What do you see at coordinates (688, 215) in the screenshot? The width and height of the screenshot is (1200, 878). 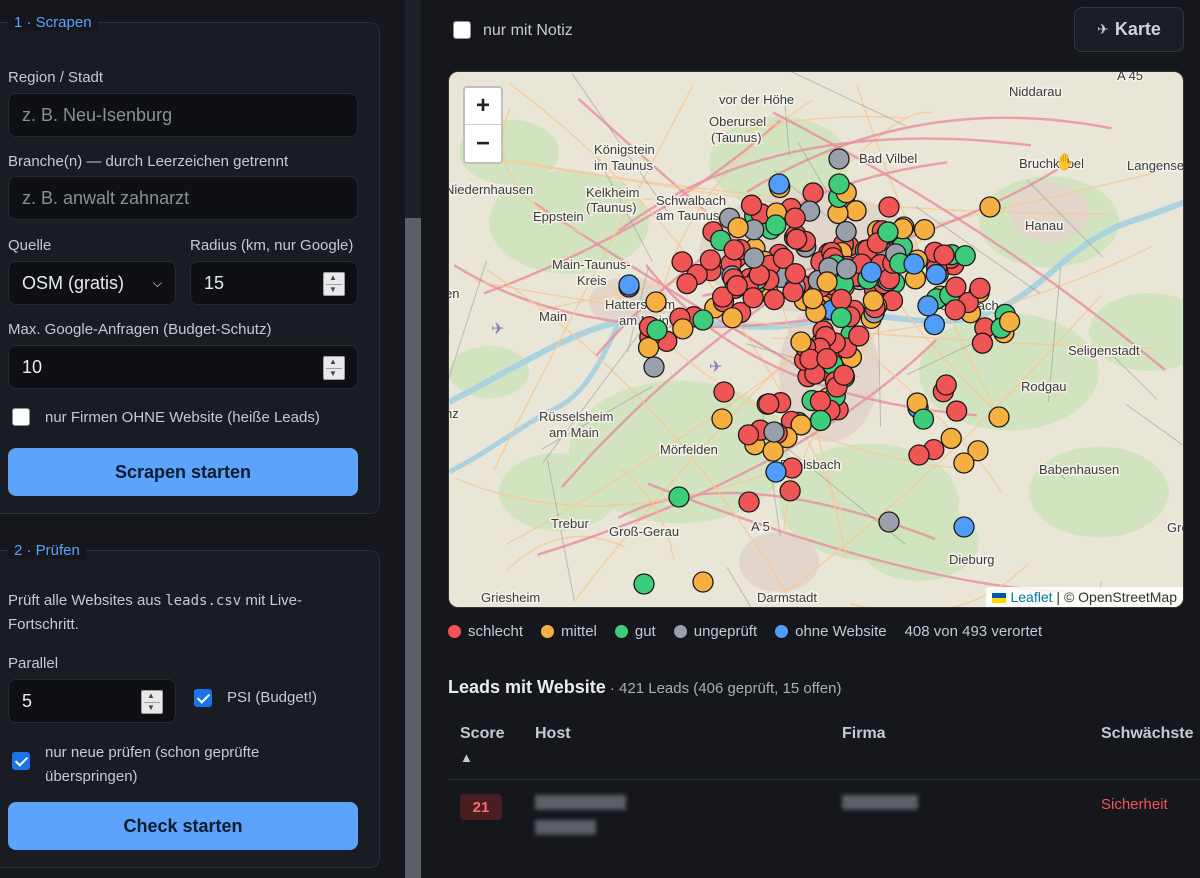 I see `map-place-label: am Taunus` at bounding box center [688, 215].